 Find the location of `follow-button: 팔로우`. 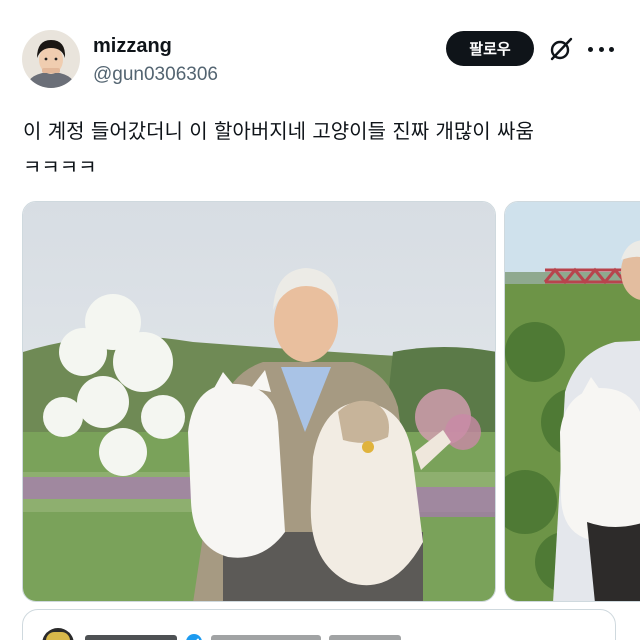

follow-button: 팔로우 is located at coordinates (490, 48).